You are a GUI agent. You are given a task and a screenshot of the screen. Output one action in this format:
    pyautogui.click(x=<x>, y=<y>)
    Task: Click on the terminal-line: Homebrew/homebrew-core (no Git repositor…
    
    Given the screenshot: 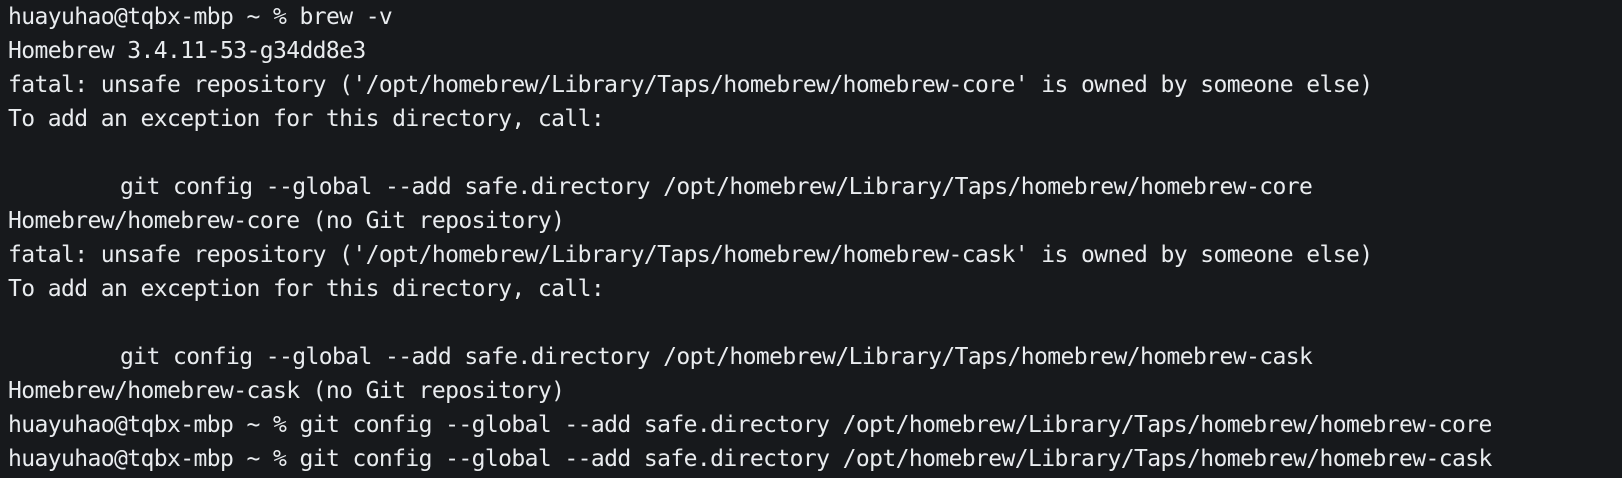 What is the action you would take?
    pyautogui.click(x=286, y=221)
    